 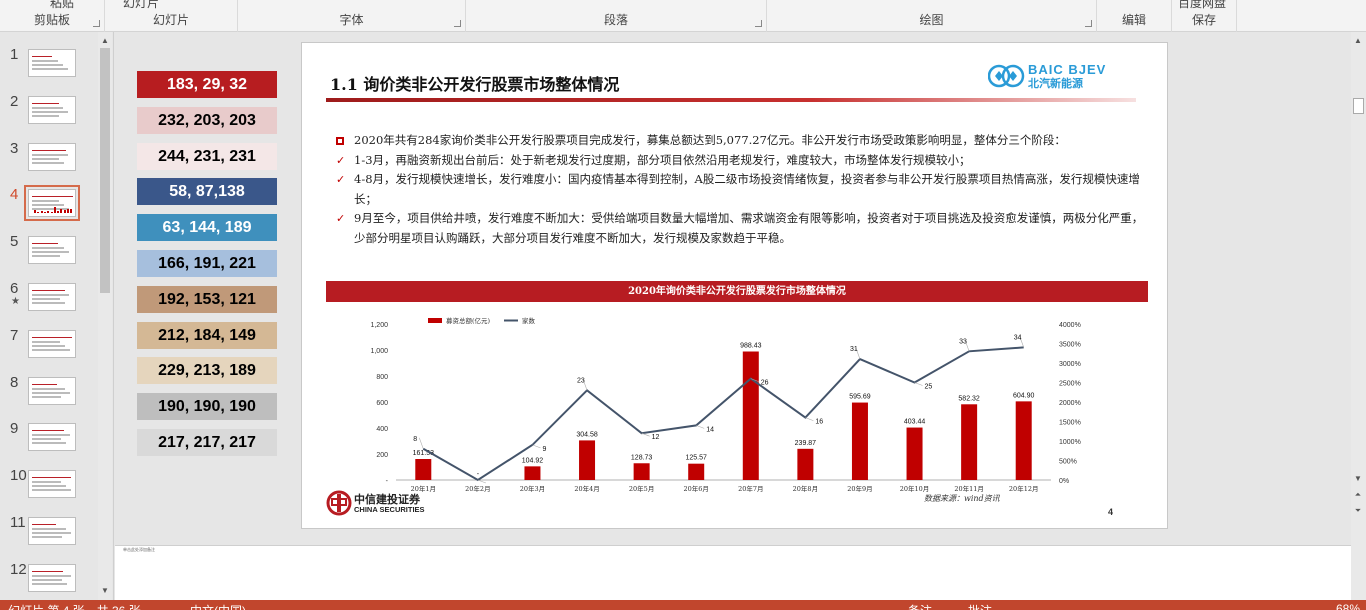 What do you see at coordinates (207, 228) in the screenshot?
I see `color-swatch: 63, 144, 189` at bounding box center [207, 228].